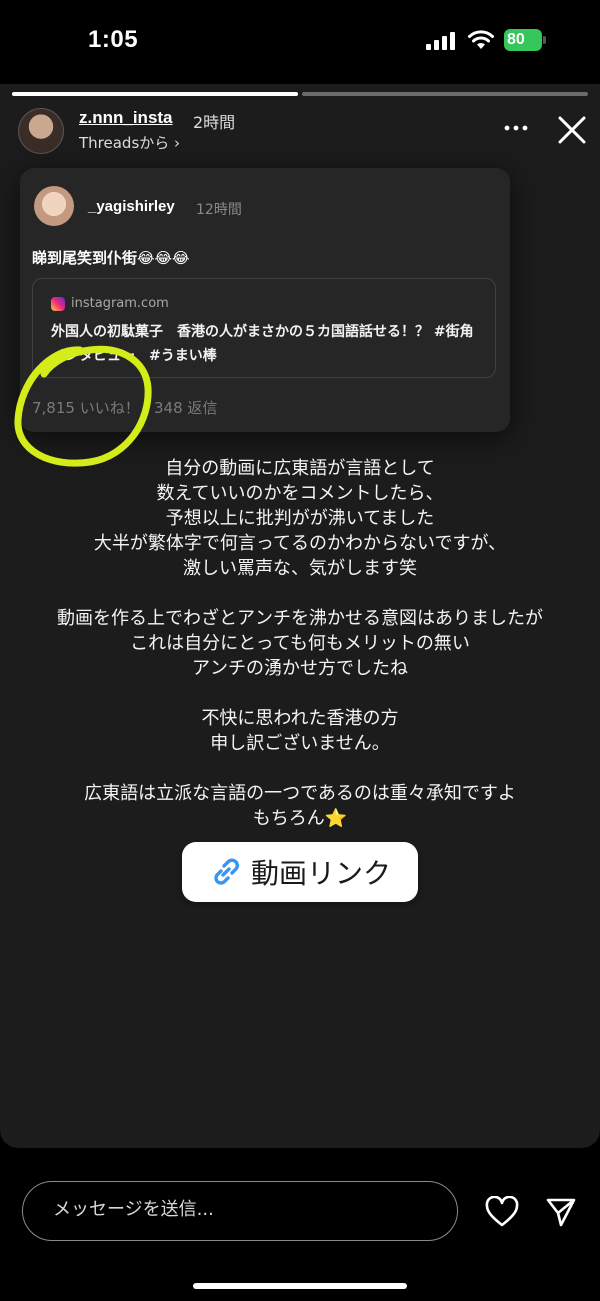 The image size is (600, 1301). I want to click on caption-line-last: もちろん⭐, so click(300, 818).